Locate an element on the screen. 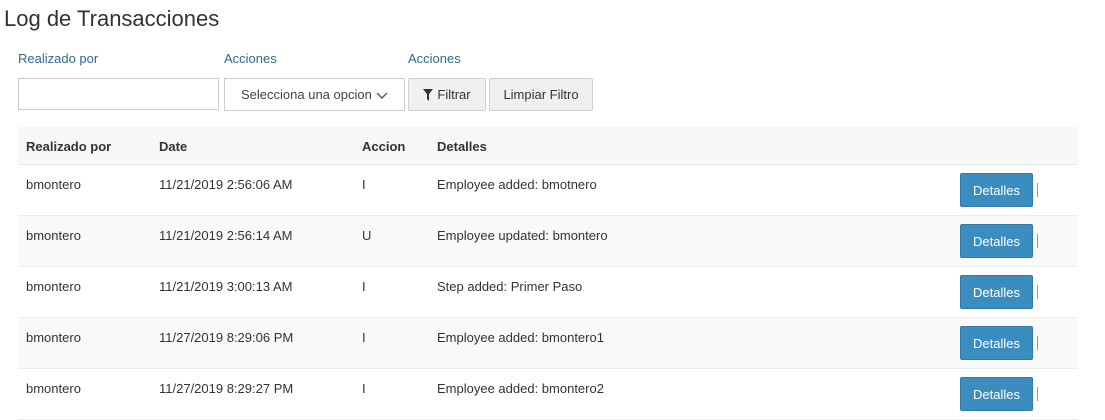 This screenshot has height=420, width=1105. acciones-select-value: Selecciona una opcion is located at coordinates (306, 94).